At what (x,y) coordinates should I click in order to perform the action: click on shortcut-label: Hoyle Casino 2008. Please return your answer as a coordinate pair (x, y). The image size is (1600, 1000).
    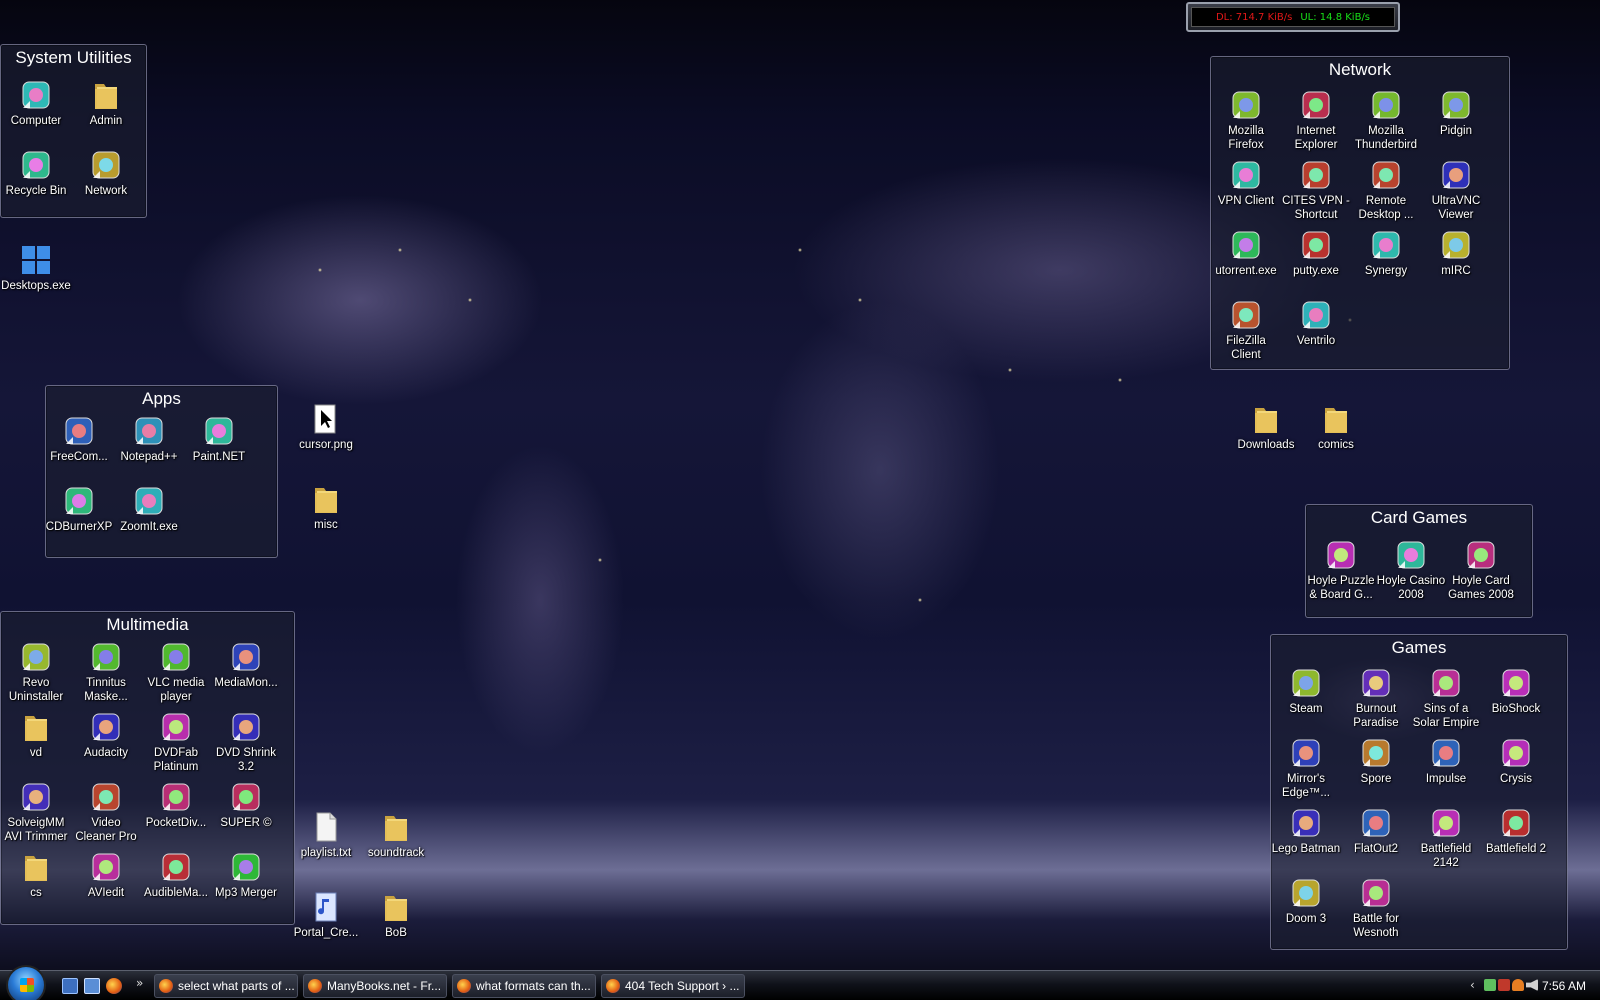
    Looking at the image, I should click on (1411, 588).